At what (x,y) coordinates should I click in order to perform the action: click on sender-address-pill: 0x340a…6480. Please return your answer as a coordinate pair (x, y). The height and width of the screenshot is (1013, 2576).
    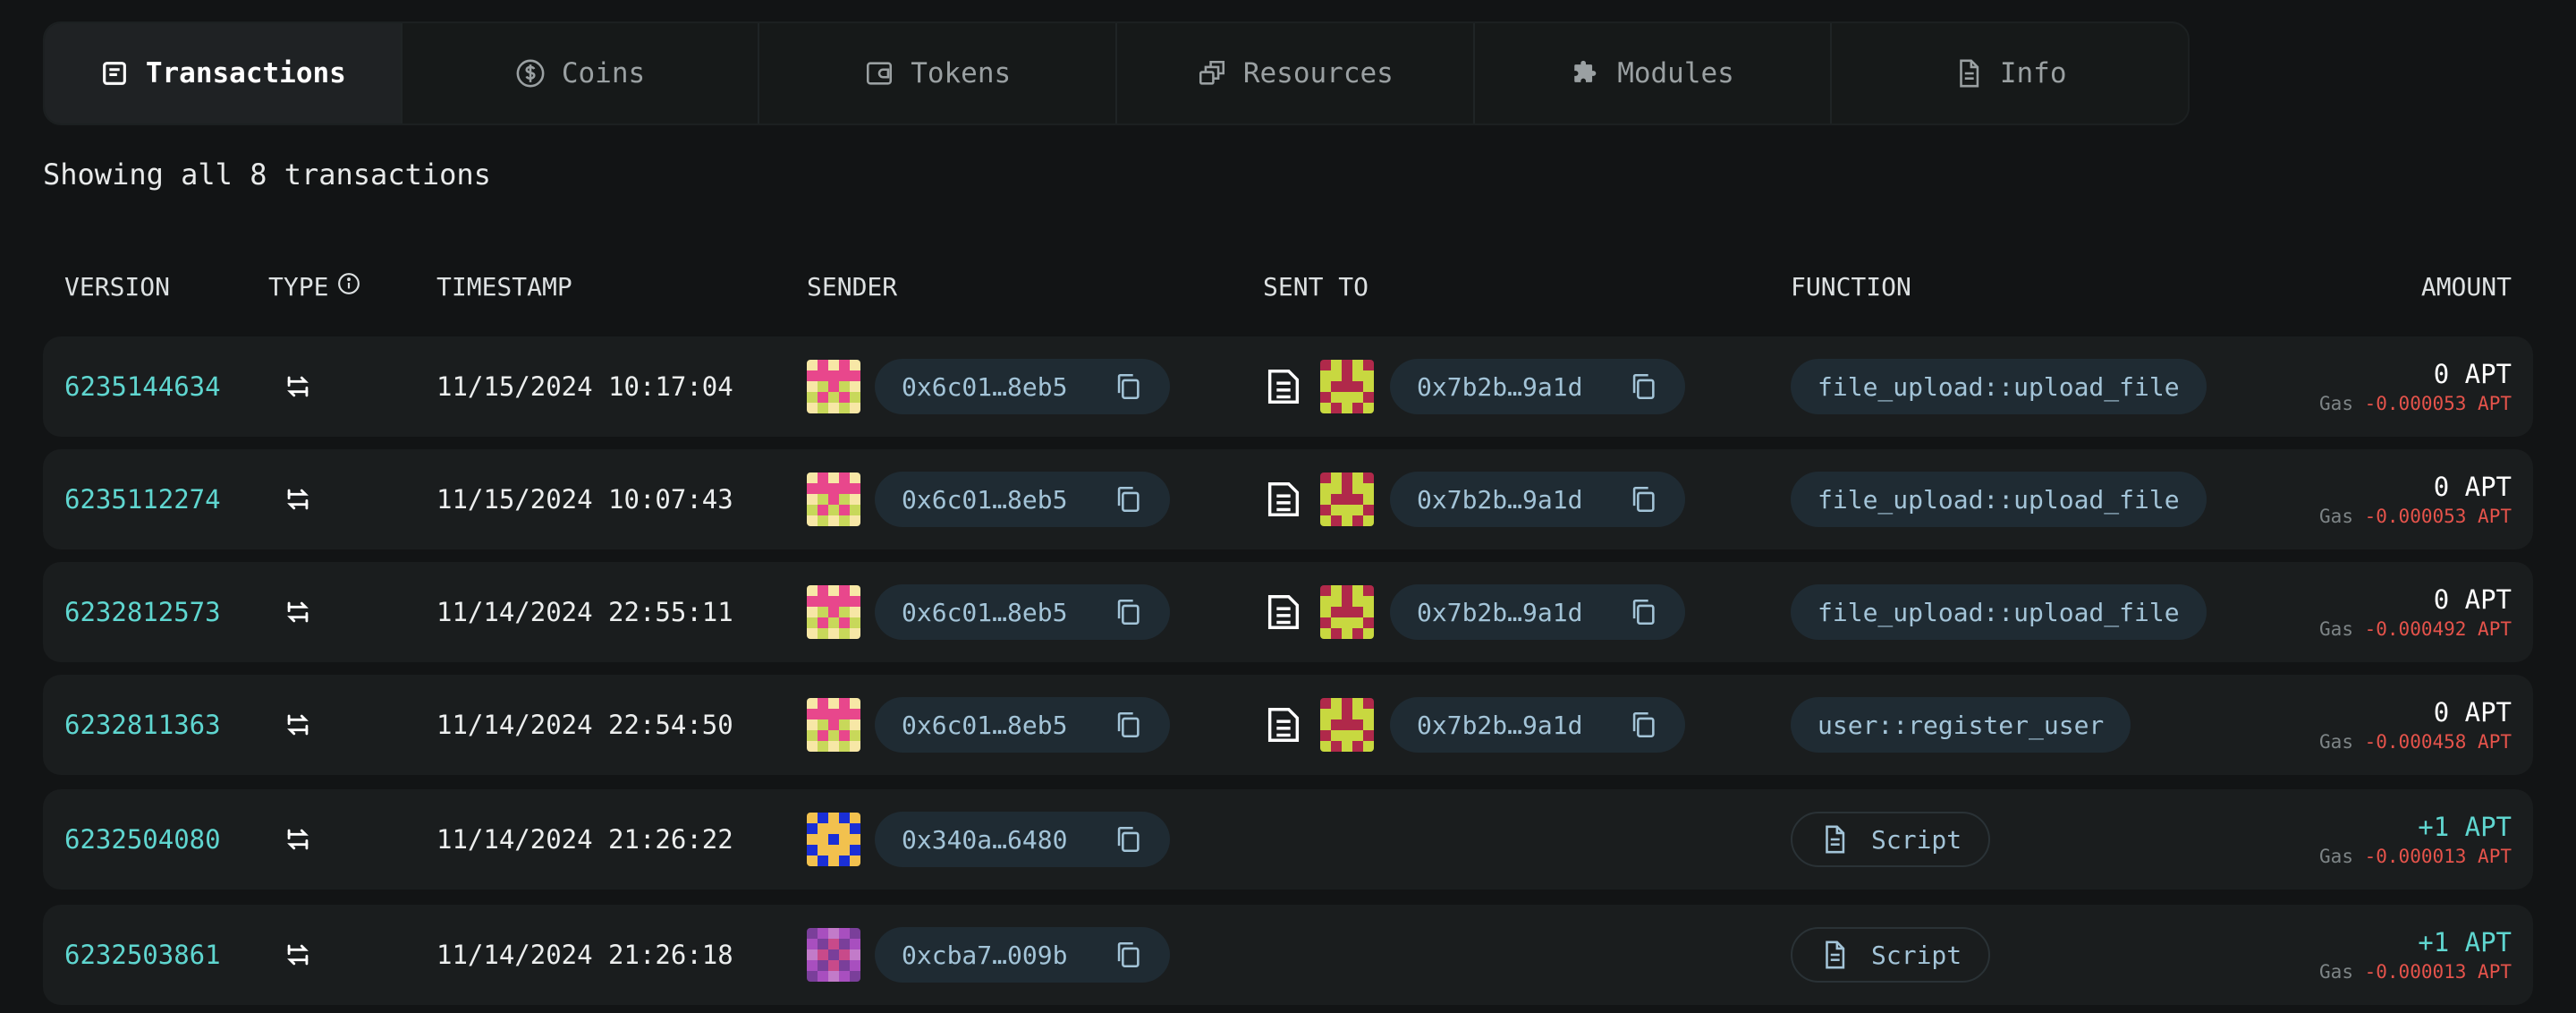
    Looking at the image, I should click on (1022, 839).